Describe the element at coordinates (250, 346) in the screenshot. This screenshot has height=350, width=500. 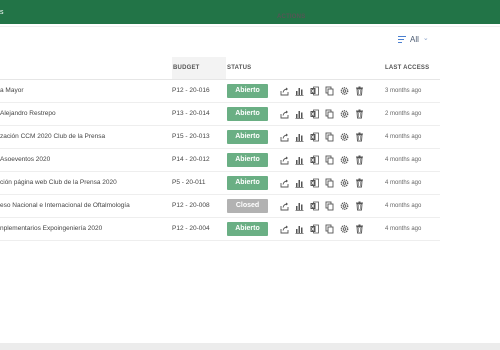
I see `footer-band` at that location.